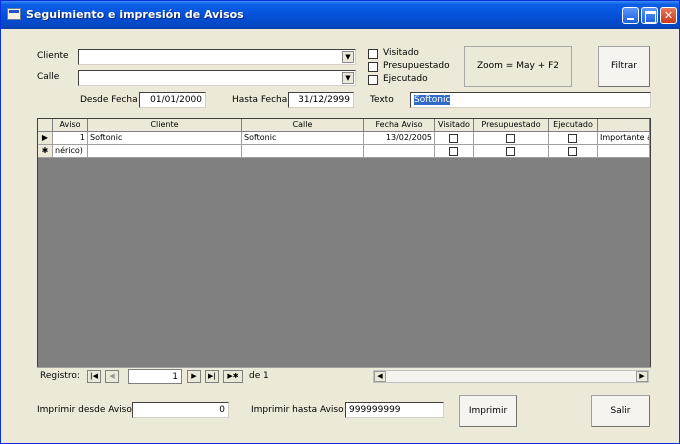 The width and height of the screenshot is (680, 444). What do you see at coordinates (399, 138) in the screenshot?
I see `cell-fecha-aviso: 13/02/2005` at bounding box center [399, 138].